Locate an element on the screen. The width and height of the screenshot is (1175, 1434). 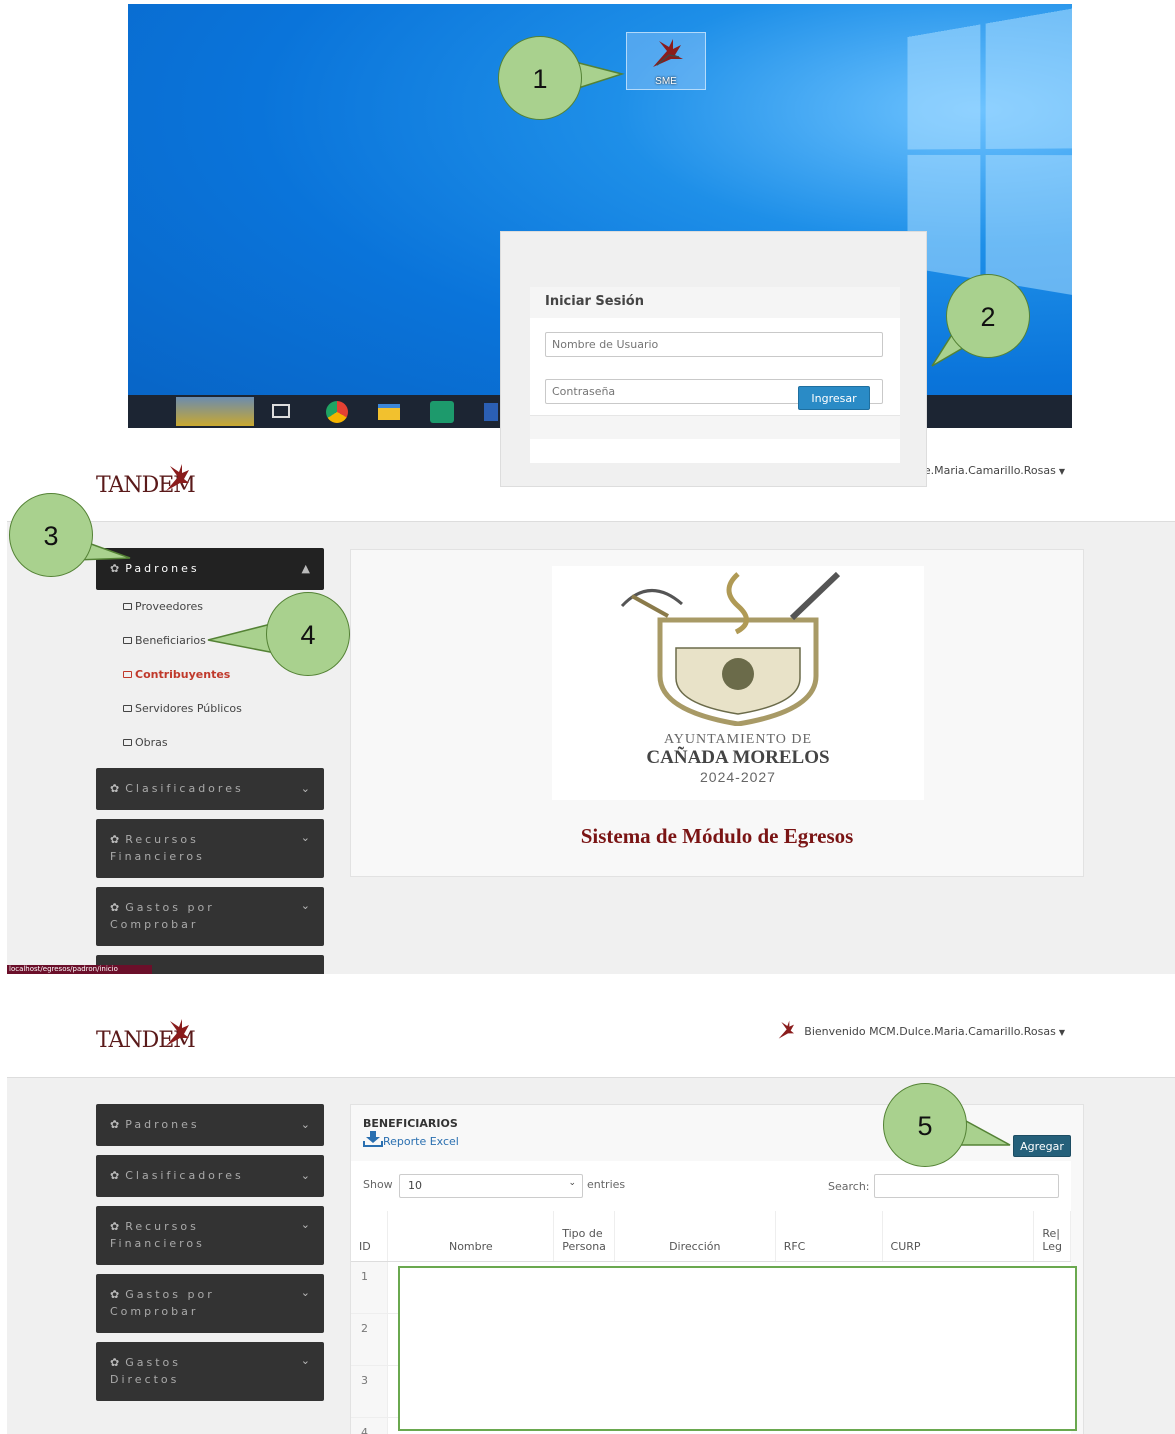
callout-3: 3 is located at coordinates (51, 535).